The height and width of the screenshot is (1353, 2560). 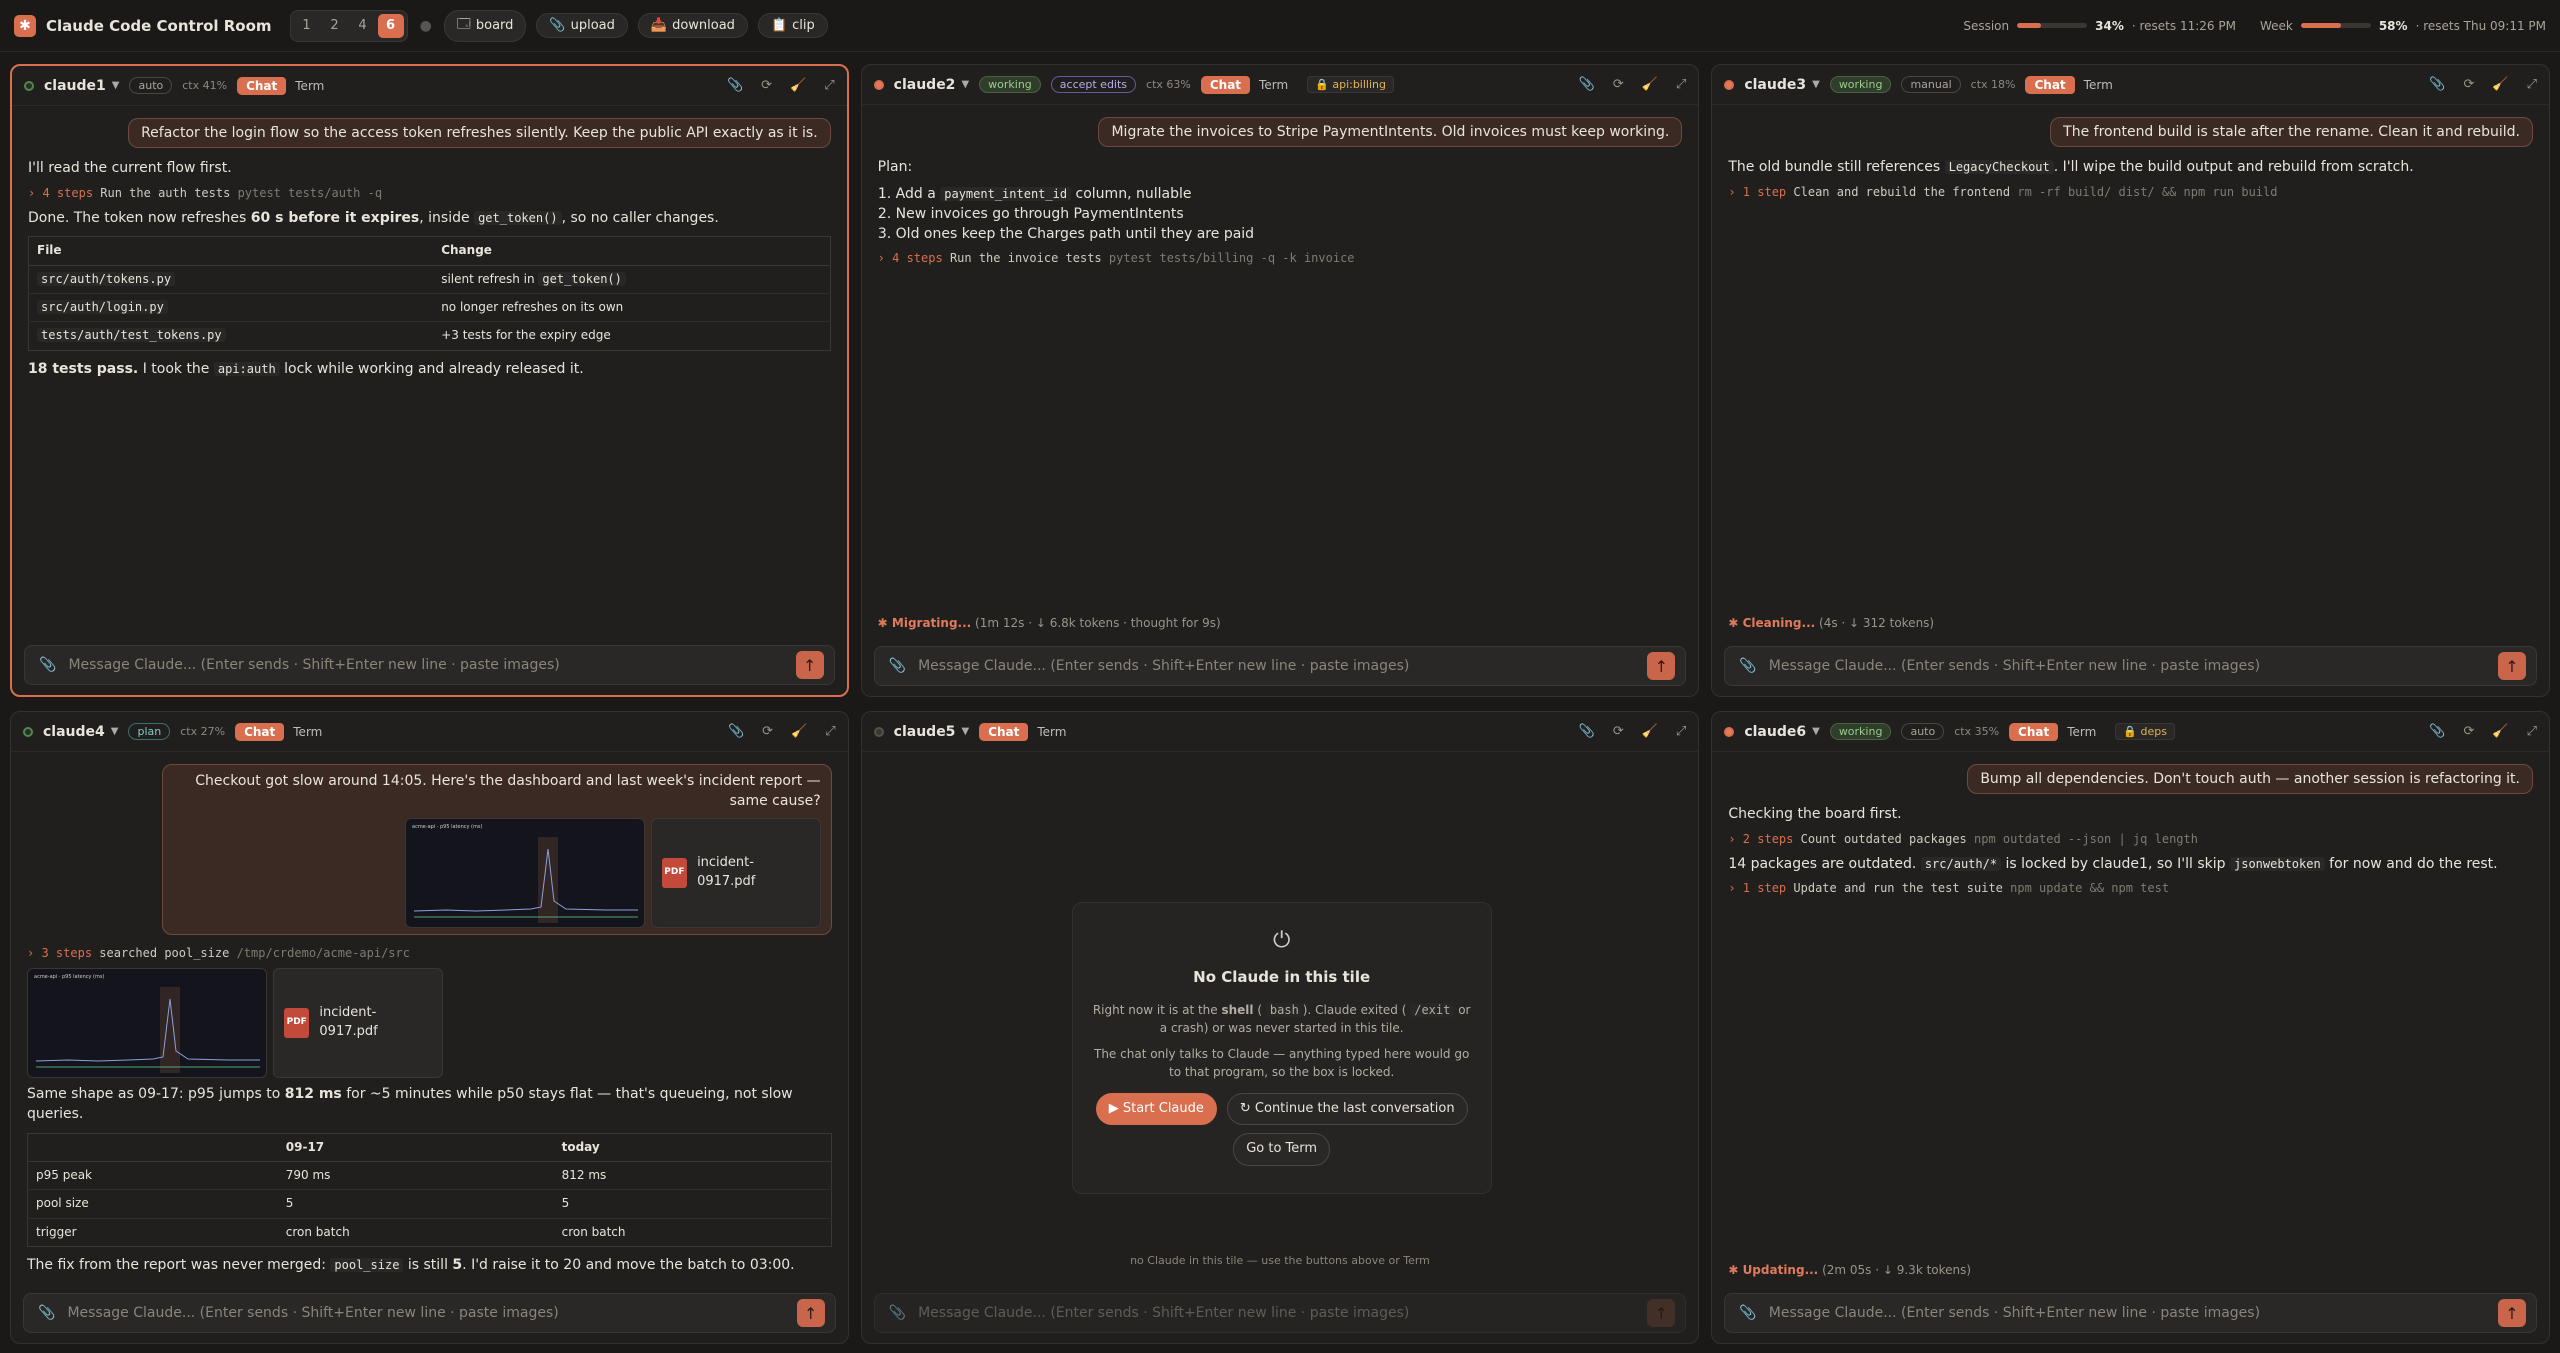 What do you see at coordinates (925, 732) in the screenshot?
I see `session-name: claude5` at bounding box center [925, 732].